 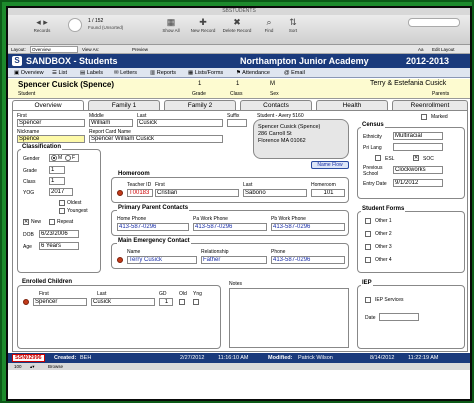 What do you see at coordinates (234, 260) in the screenshot?
I see `relationship-field: Father` at bounding box center [234, 260].